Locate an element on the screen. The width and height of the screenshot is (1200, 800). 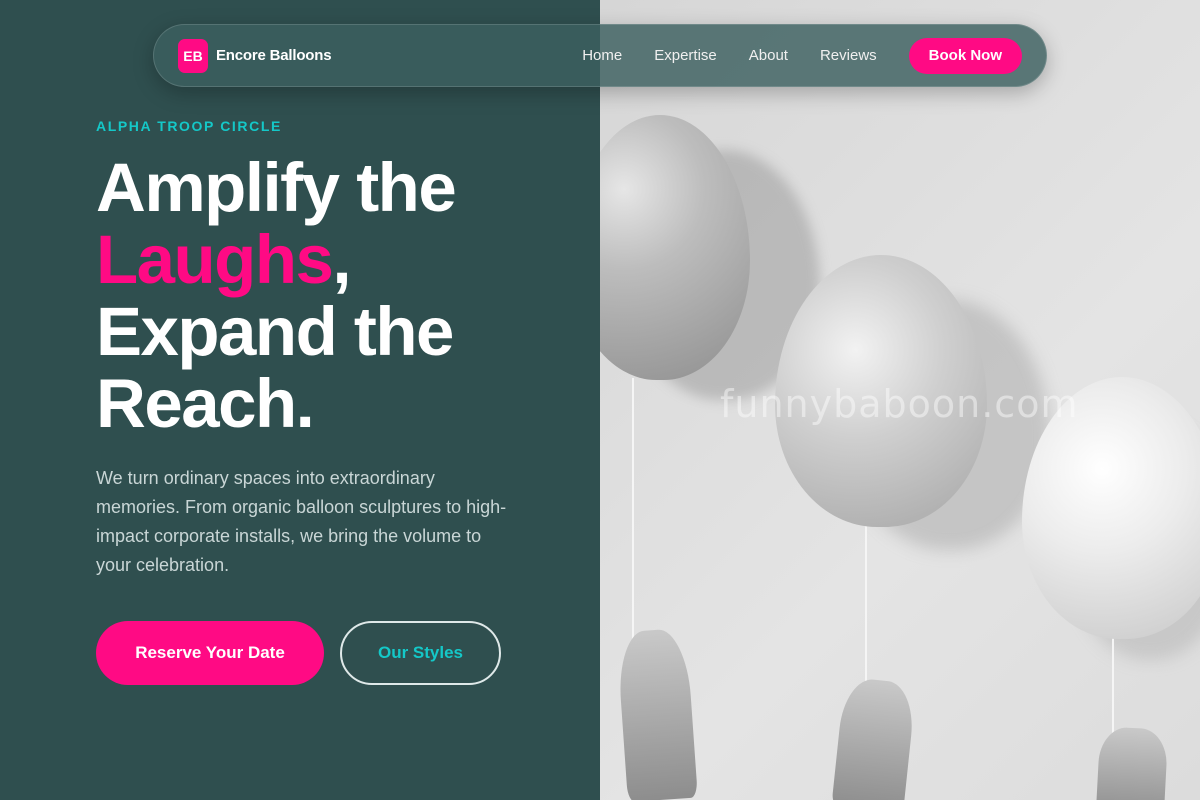
image-watermark: funnybaboon.com is located at coordinates (899, 404).